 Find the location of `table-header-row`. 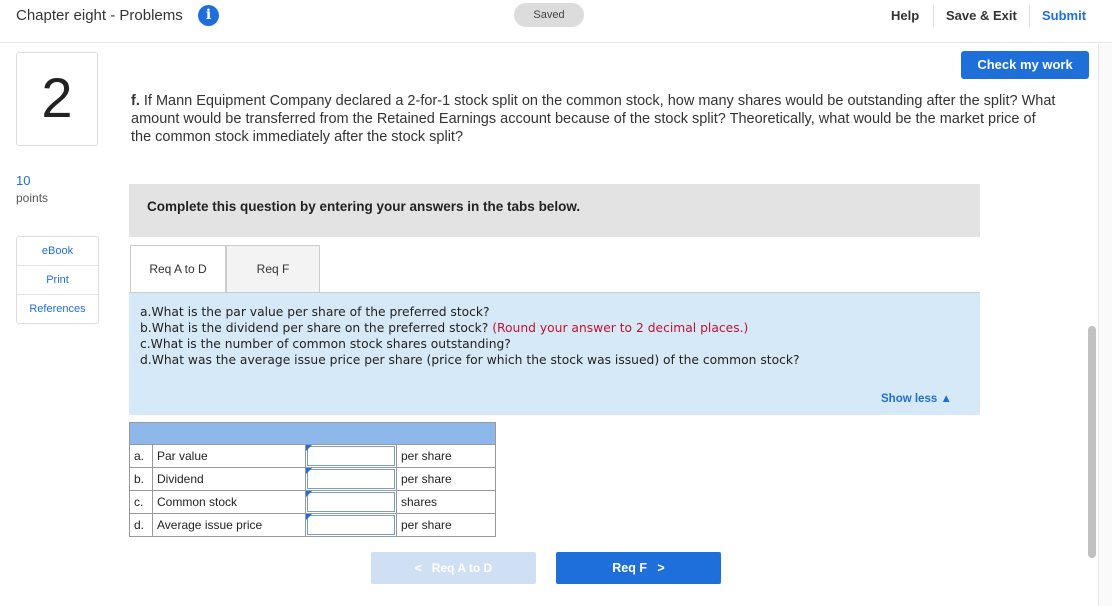

table-header-row is located at coordinates (312, 433).